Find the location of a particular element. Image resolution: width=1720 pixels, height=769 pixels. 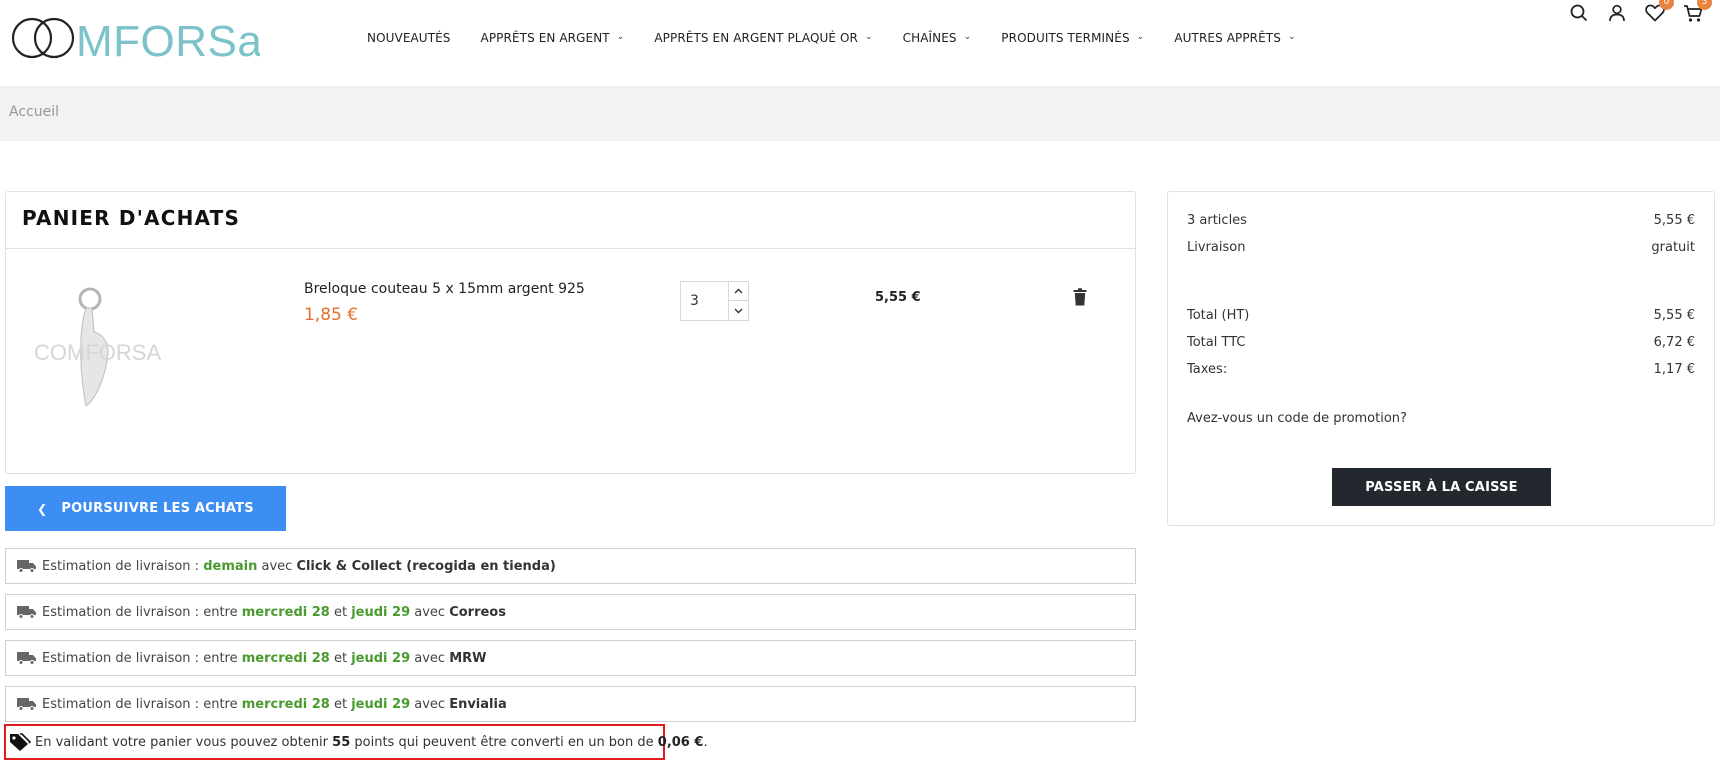

search-icon is located at coordinates (1579, 13).